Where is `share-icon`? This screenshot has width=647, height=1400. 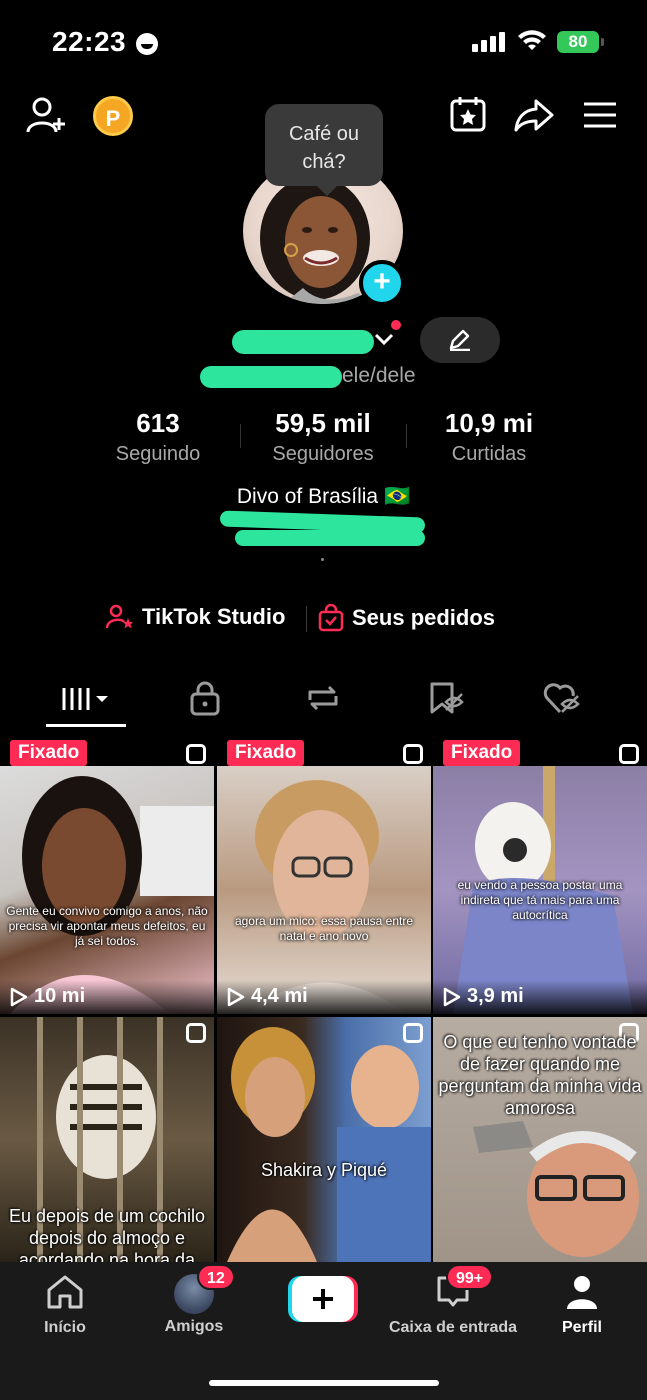
share-icon is located at coordinates (534, 115).